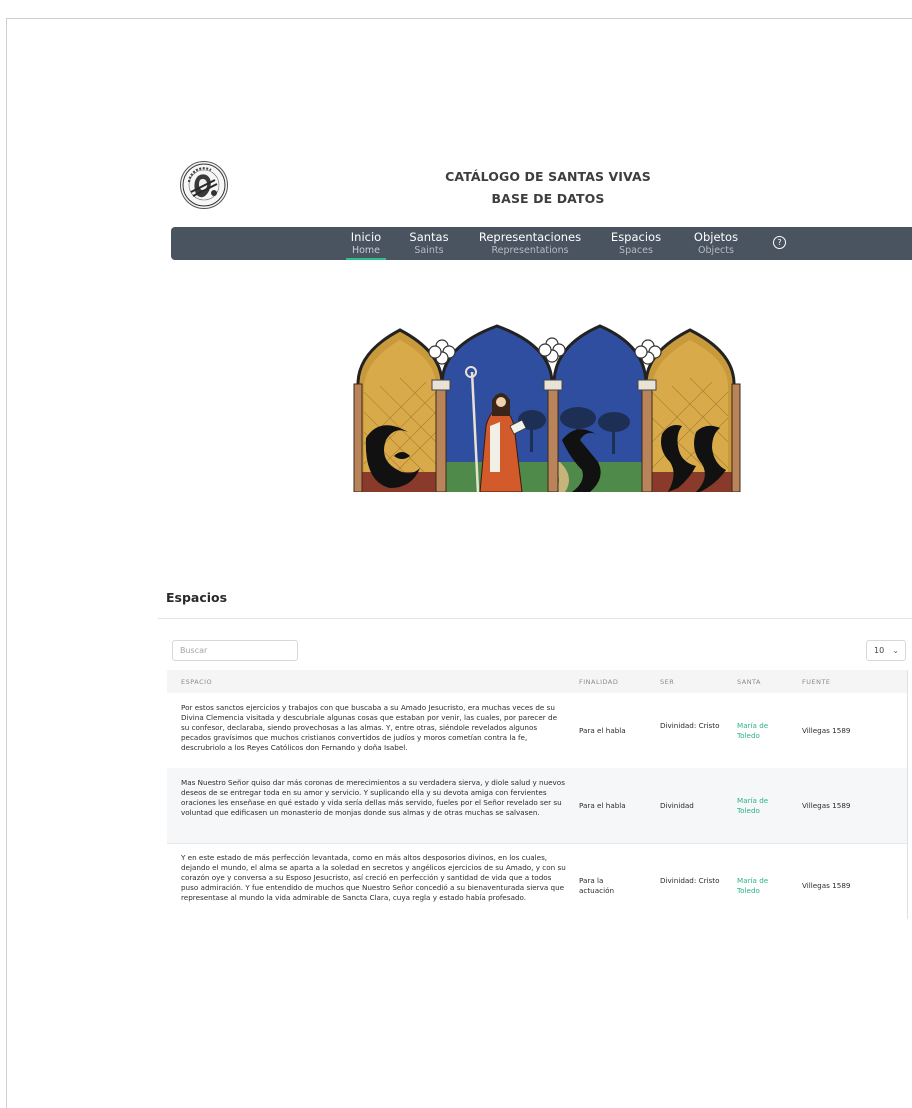  I want to click on column-header-fuente: FUENTE, so click(816, 682).